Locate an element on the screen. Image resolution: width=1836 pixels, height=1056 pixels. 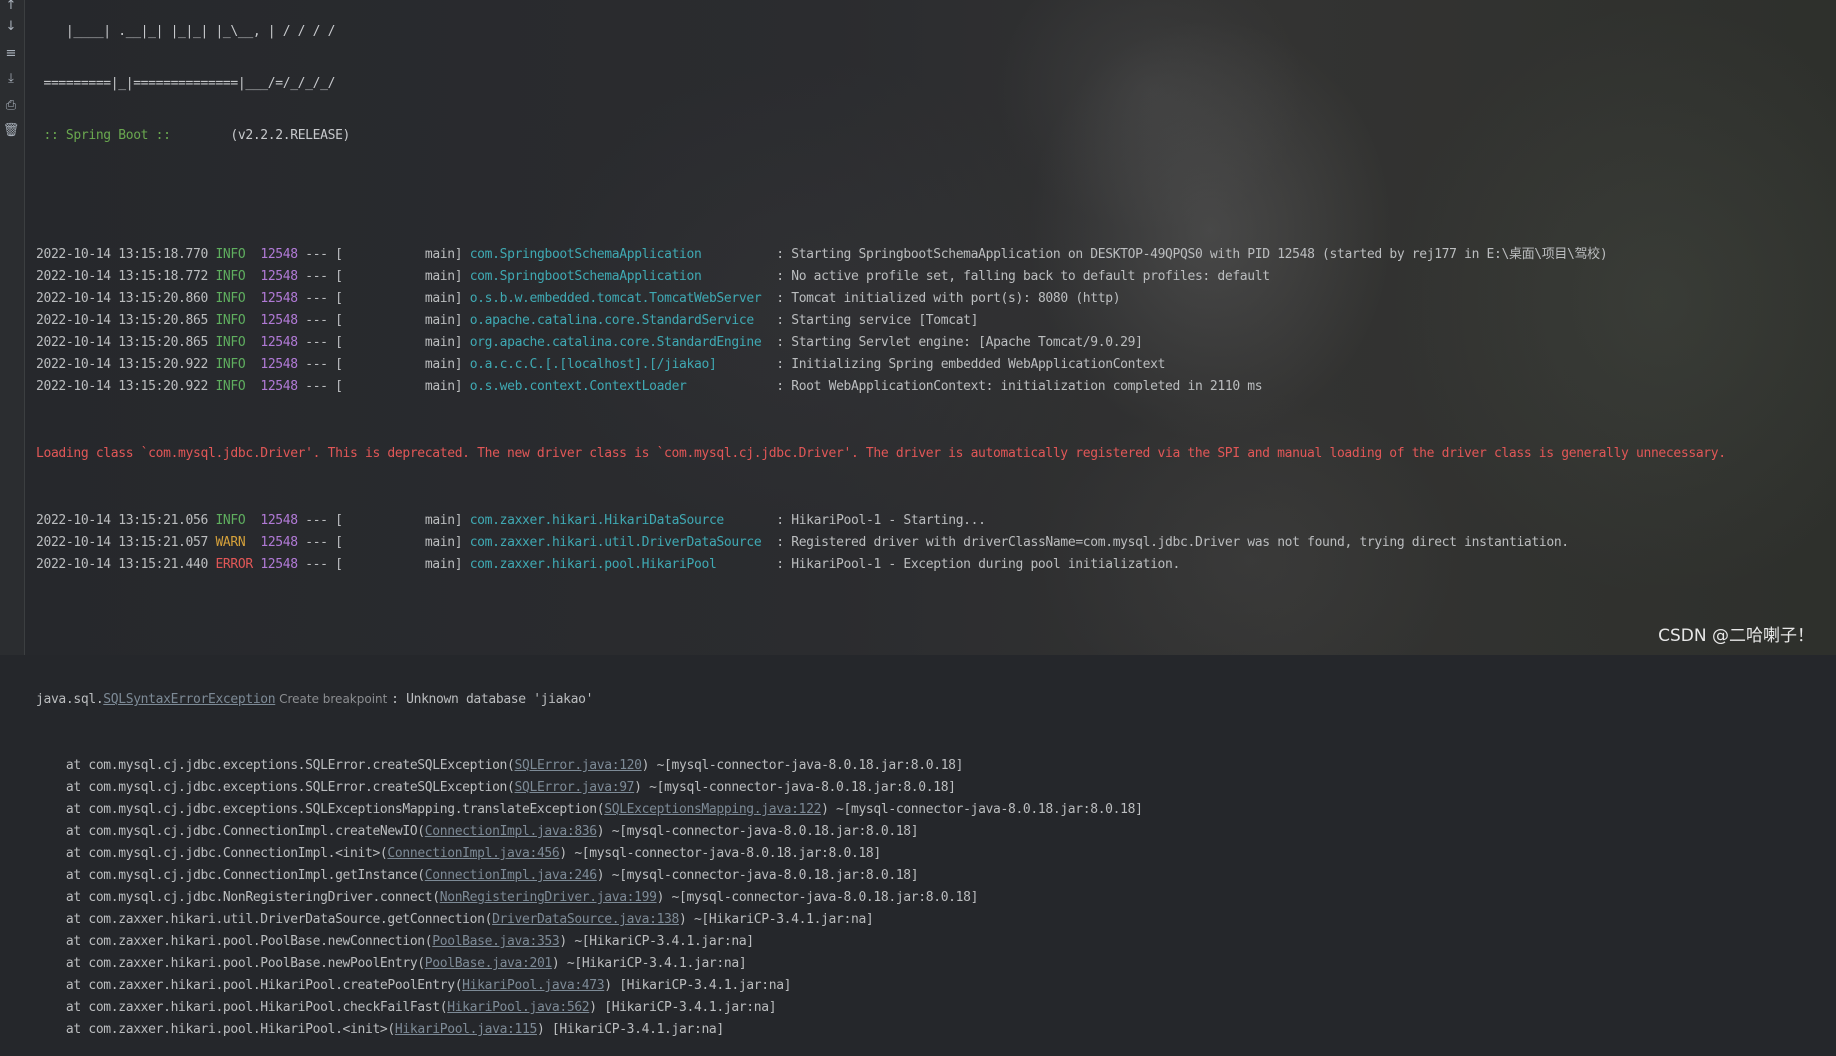
source-link: DriverDataSource.java:138 is located at coordinates (585, 919).